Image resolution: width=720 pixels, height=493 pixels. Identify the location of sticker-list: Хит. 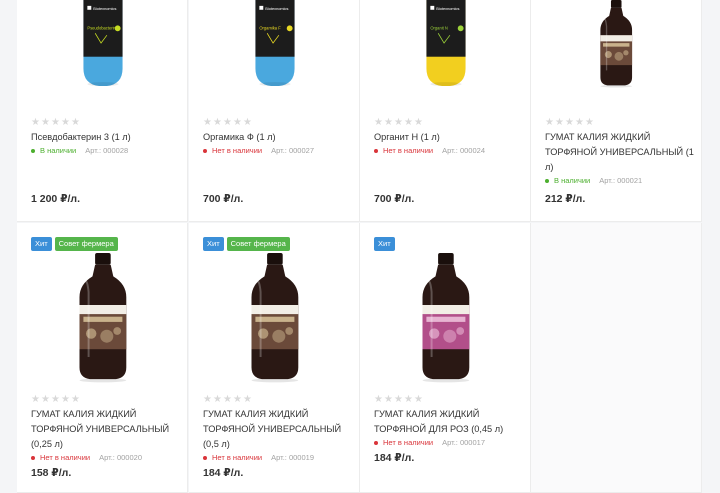
(384, 244).